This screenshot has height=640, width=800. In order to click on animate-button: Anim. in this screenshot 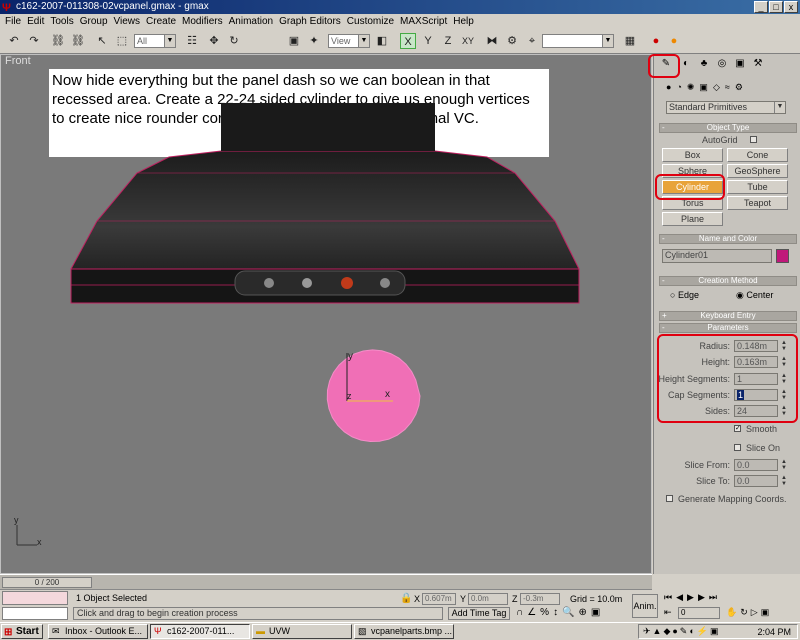, I will do `click(645, 606)`.